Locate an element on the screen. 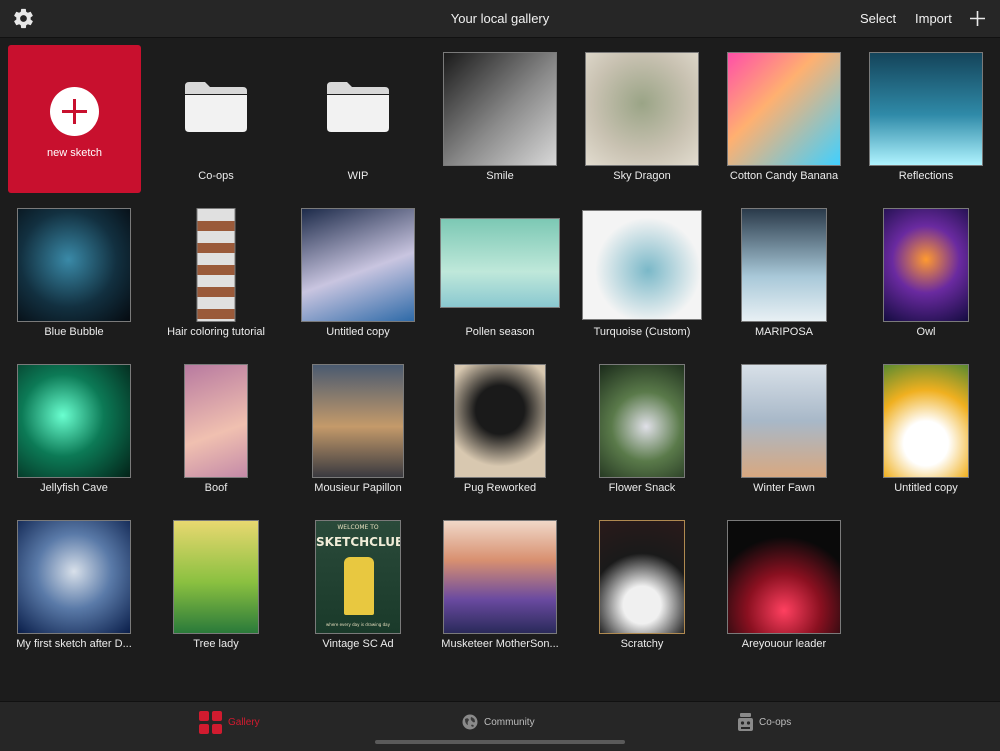  gallery-grid-icon is located at coordinates (210, 722).